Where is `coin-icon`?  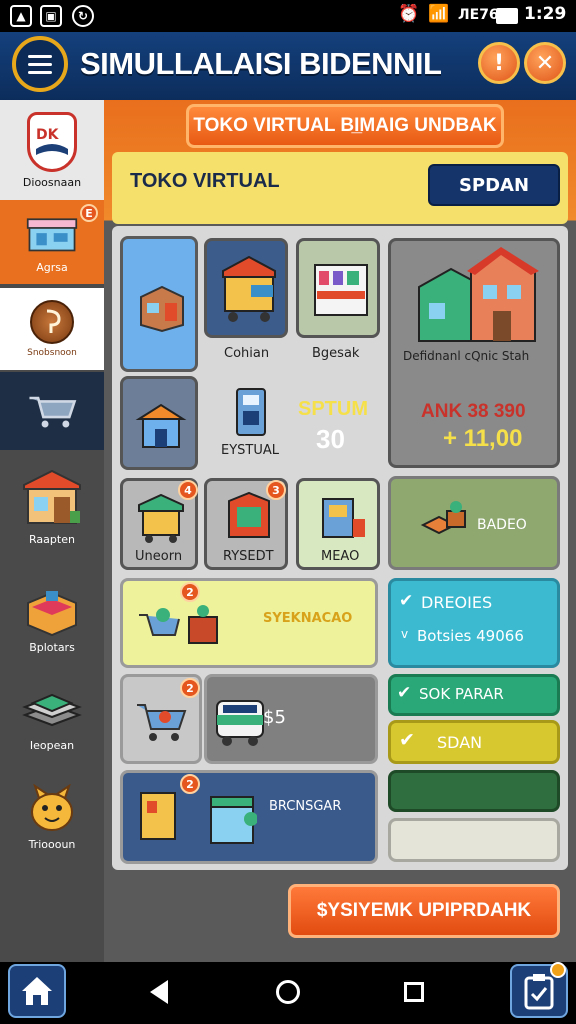
coin-icon is located at coordinates (52, 322).